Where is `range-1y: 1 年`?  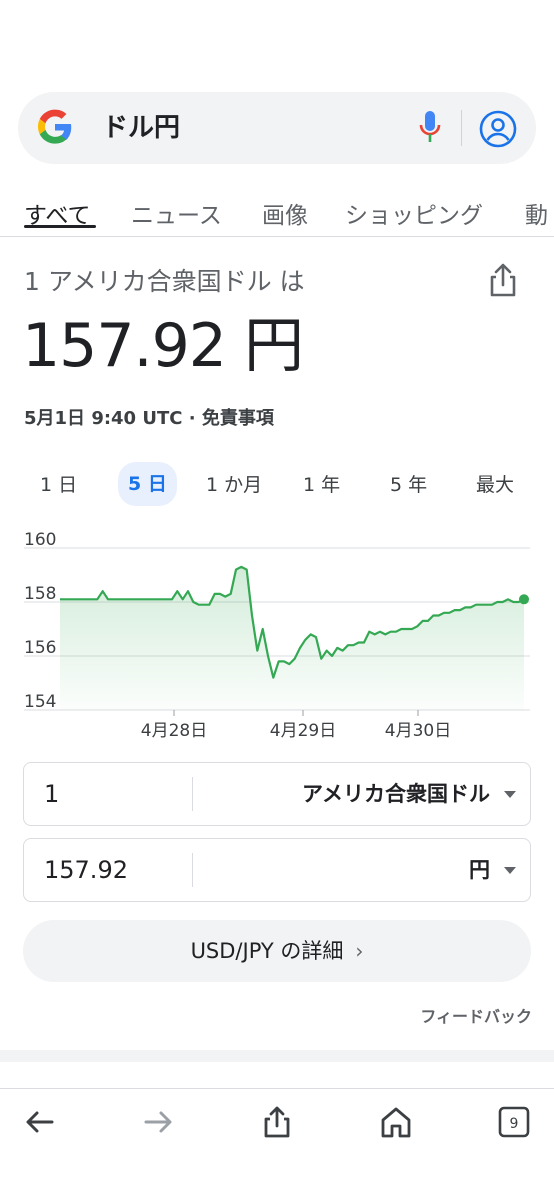 range-1y: 1 年 is located at coordinates (321, 485).